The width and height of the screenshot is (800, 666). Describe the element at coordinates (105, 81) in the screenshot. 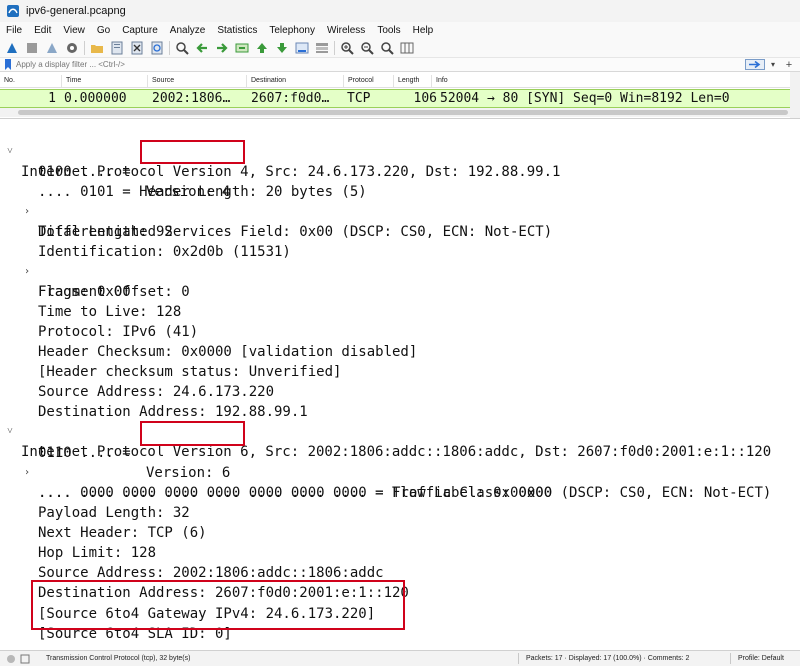

I see `column-header-time: Time` at that location.